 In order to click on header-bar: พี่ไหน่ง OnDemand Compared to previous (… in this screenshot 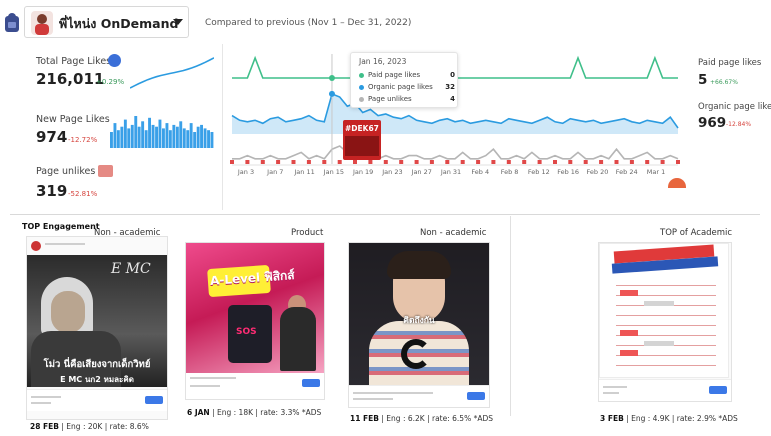, I will do `click(385, 22)`.